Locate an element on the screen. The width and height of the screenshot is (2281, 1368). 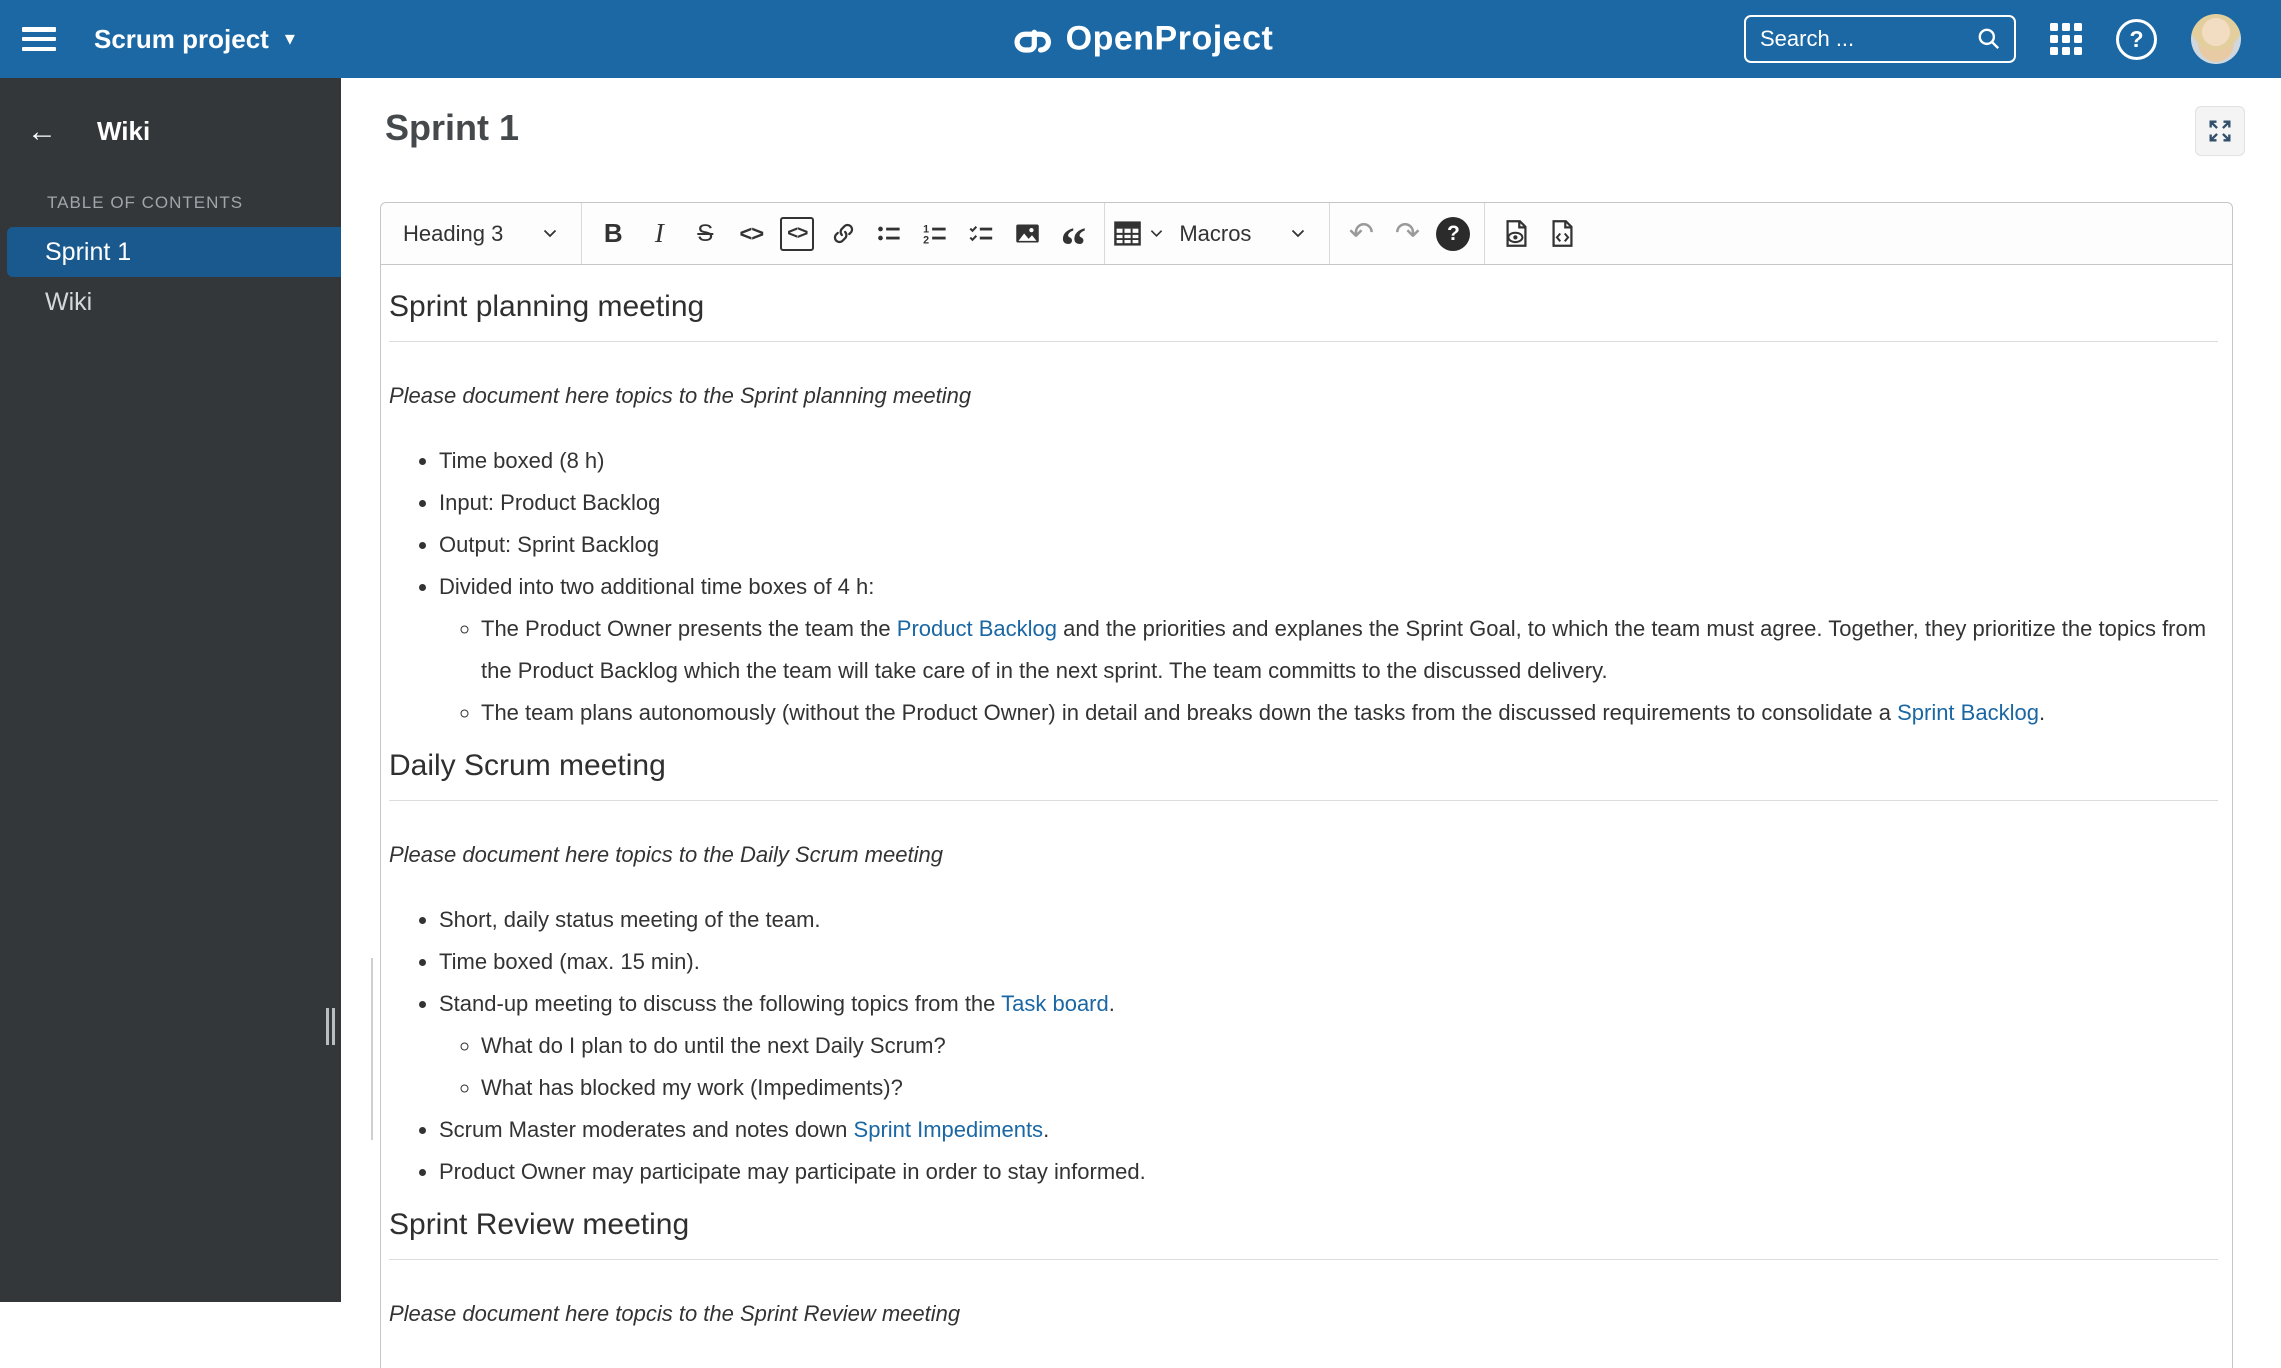
page-title: Sprint 1 is located at coordinates (452, 127).